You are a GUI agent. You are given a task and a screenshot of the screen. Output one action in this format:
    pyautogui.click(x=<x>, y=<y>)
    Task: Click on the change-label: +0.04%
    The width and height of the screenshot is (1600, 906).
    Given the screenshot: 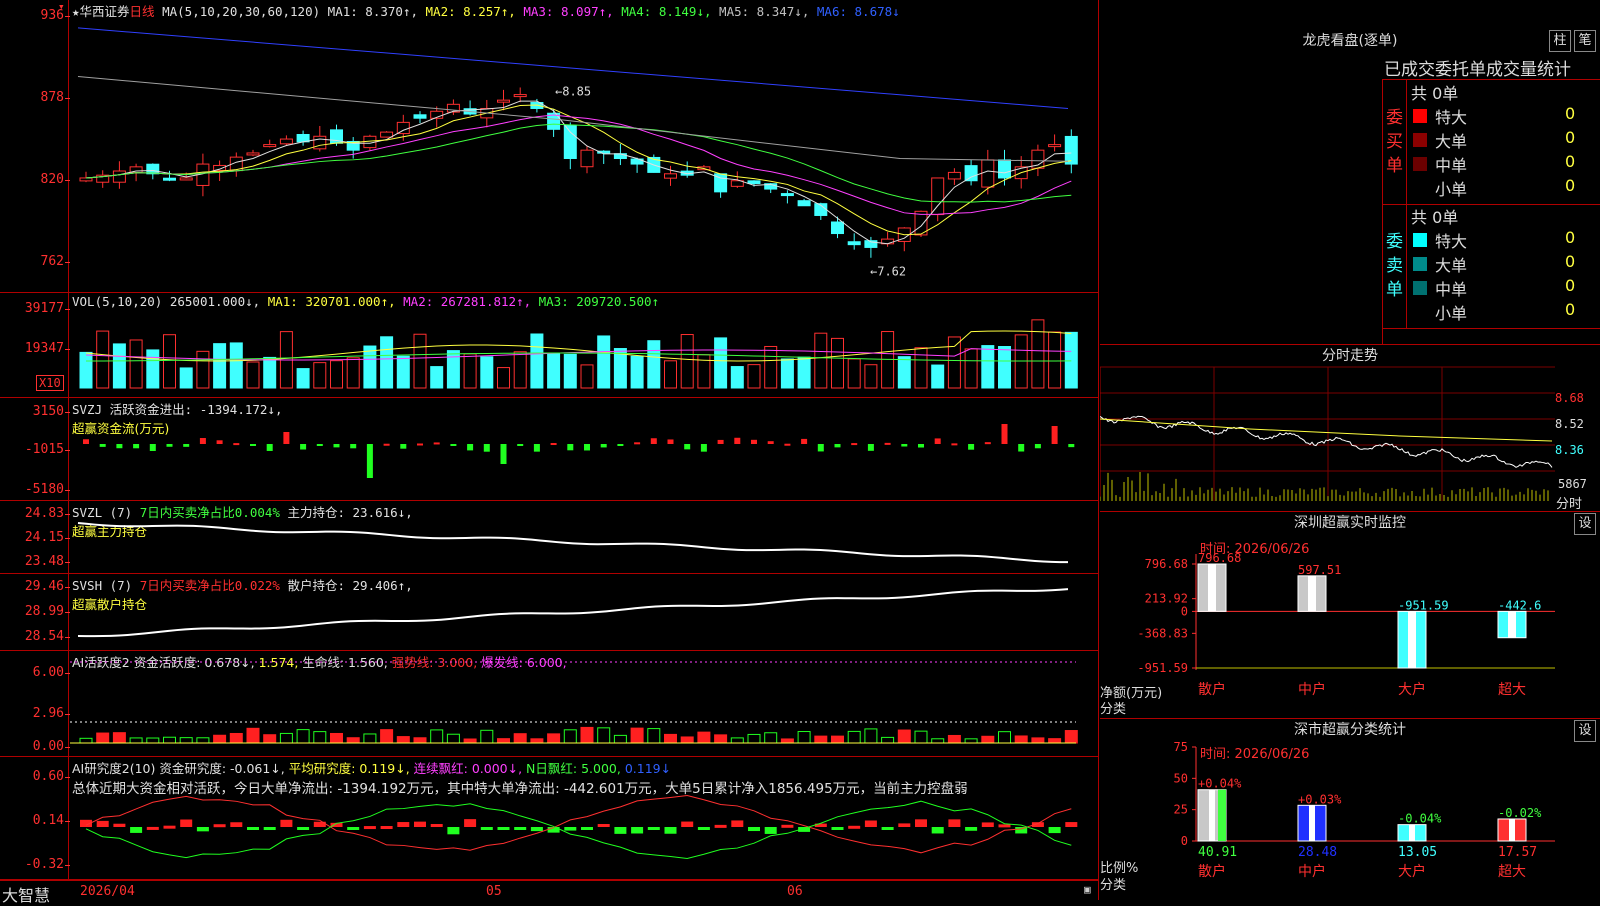 What is the action you would take?
    pyautogui.click(x=1220, y=784)
    